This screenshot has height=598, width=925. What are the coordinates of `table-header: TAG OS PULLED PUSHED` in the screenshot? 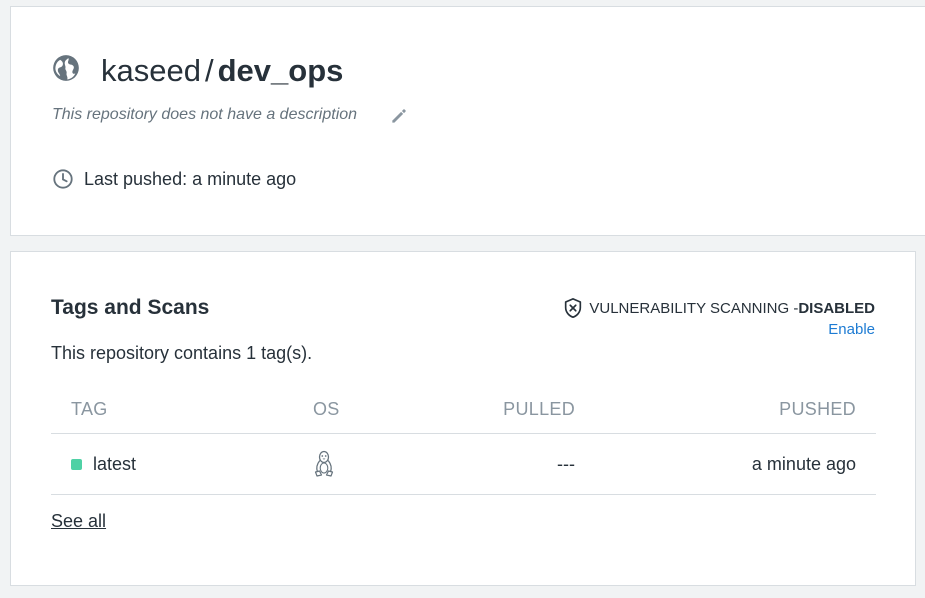 It's located at (463, 409).